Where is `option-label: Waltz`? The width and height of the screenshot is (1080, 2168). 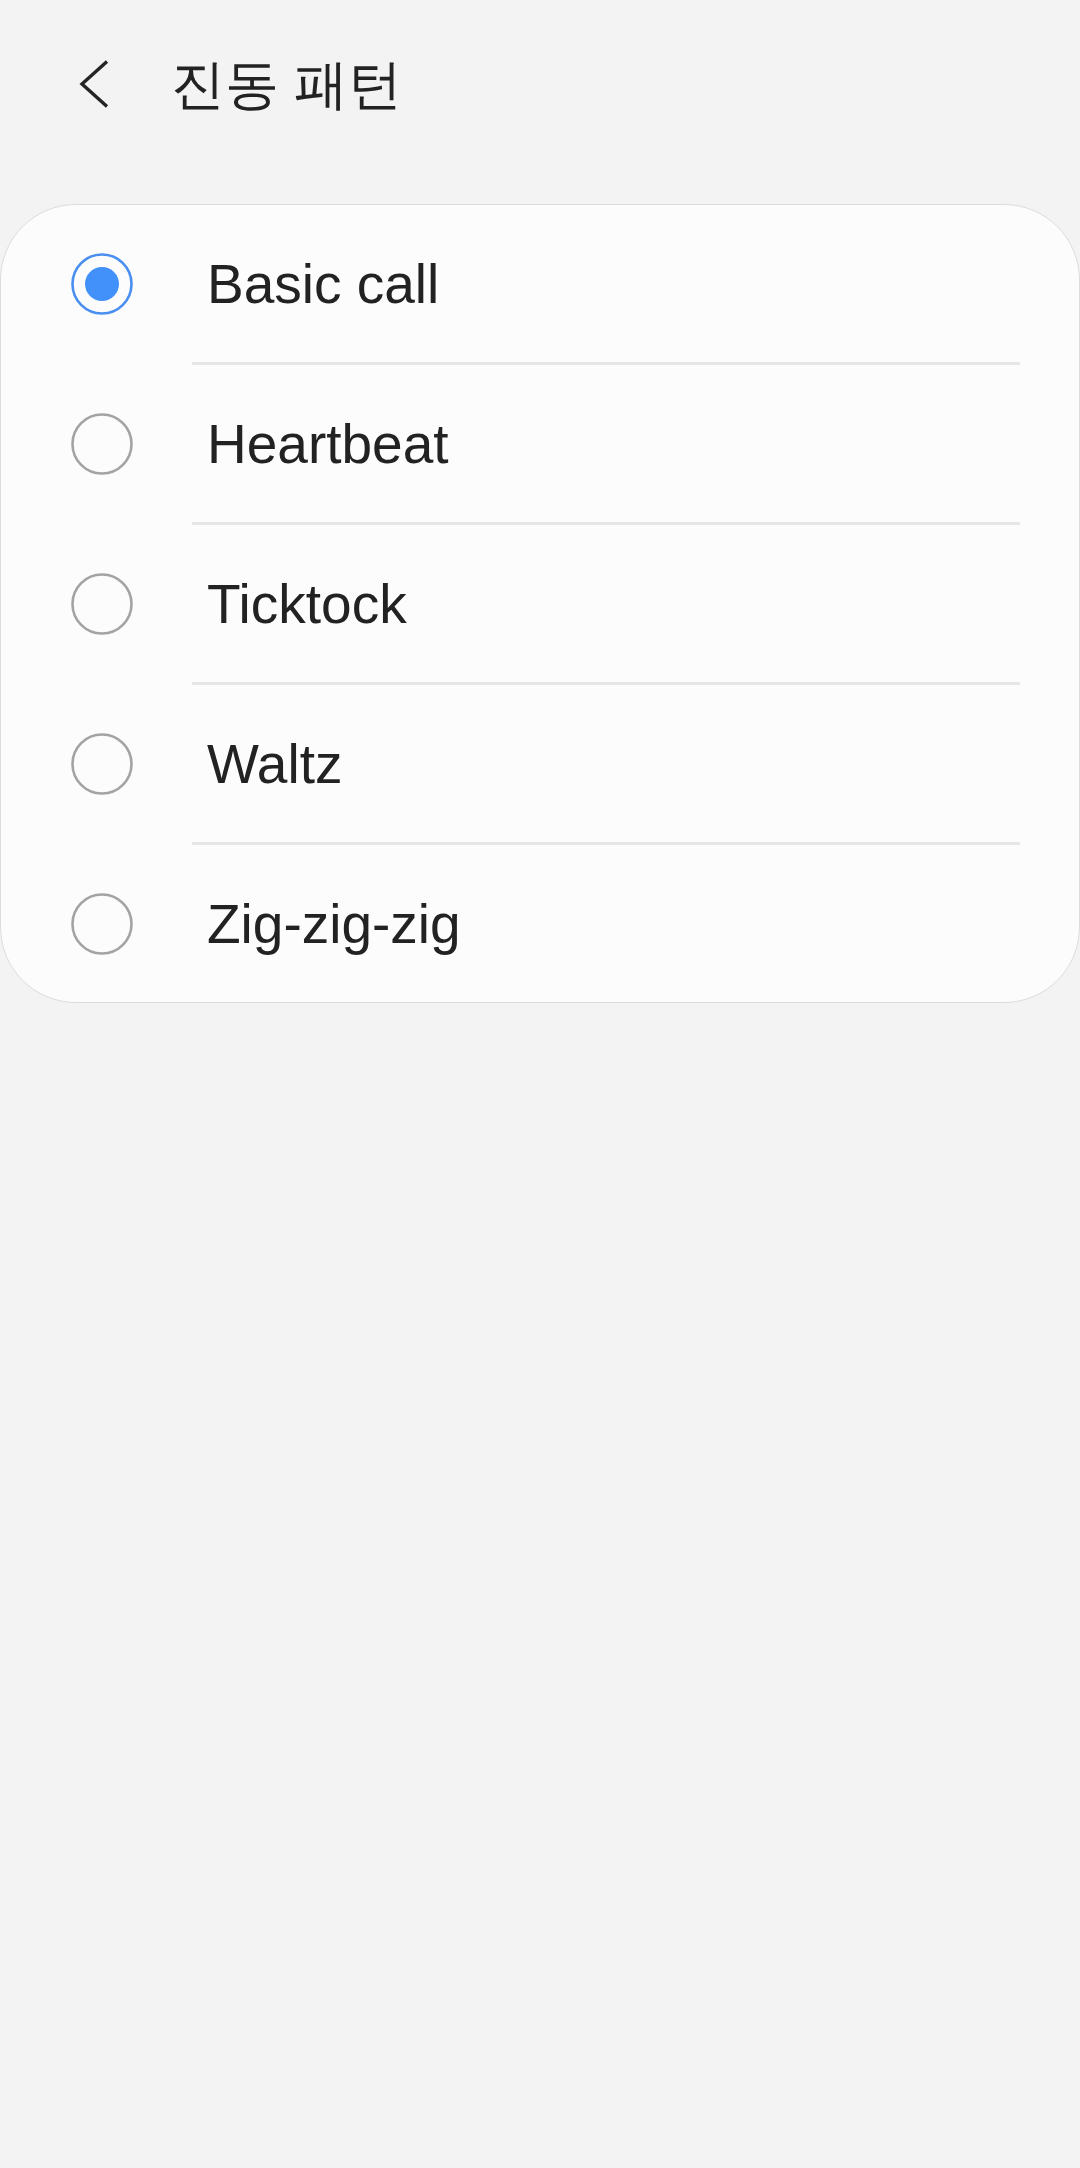
option-label: Waltz is located at coordinates (275, 763).